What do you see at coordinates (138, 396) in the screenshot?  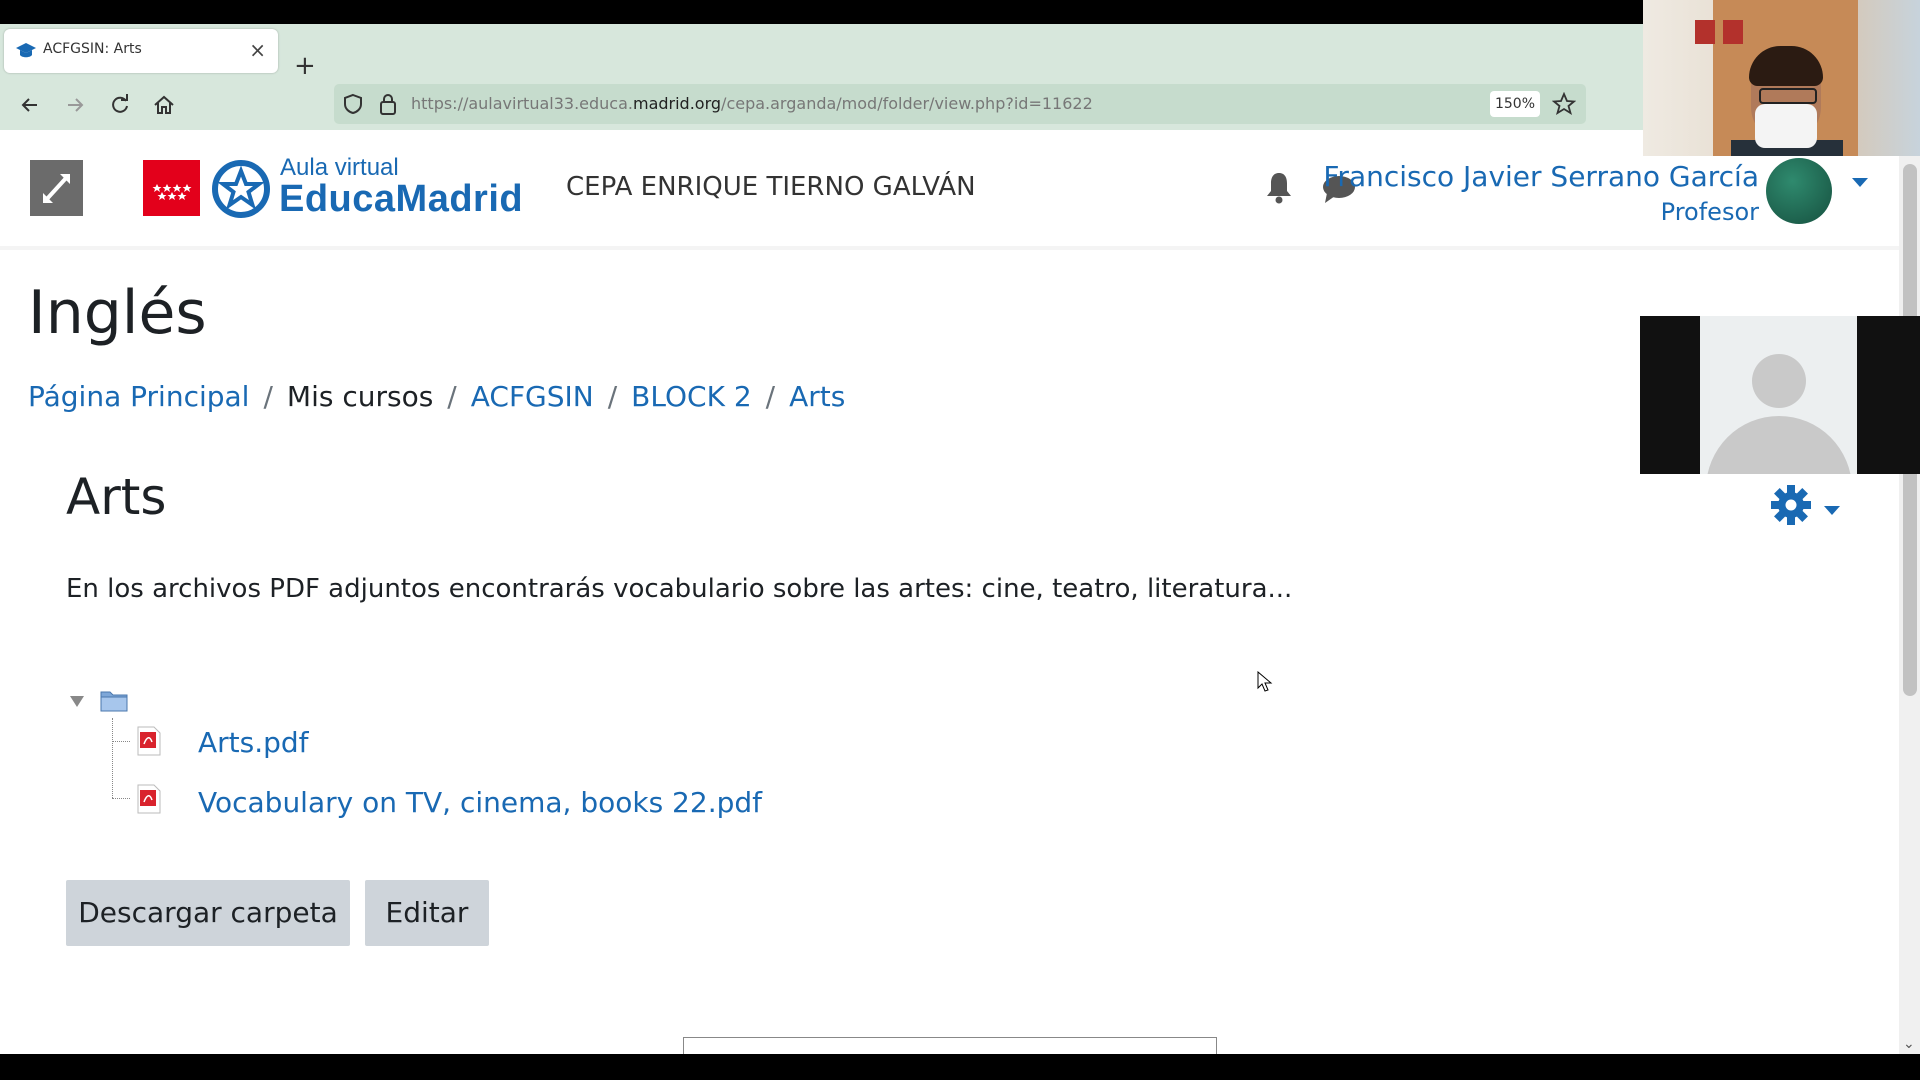 I see `breadcrumb-item-home: Página Principal` at bounding box center [138, 396].